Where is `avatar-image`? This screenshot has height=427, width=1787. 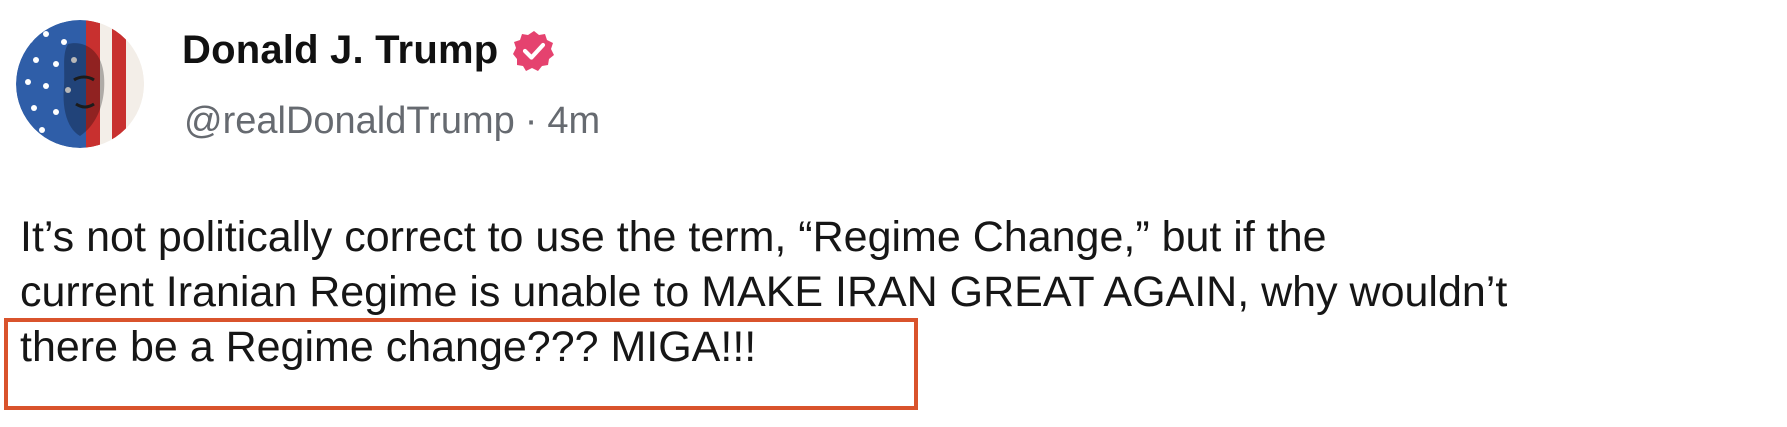
avatar-image is located at coordinates (80, 84).